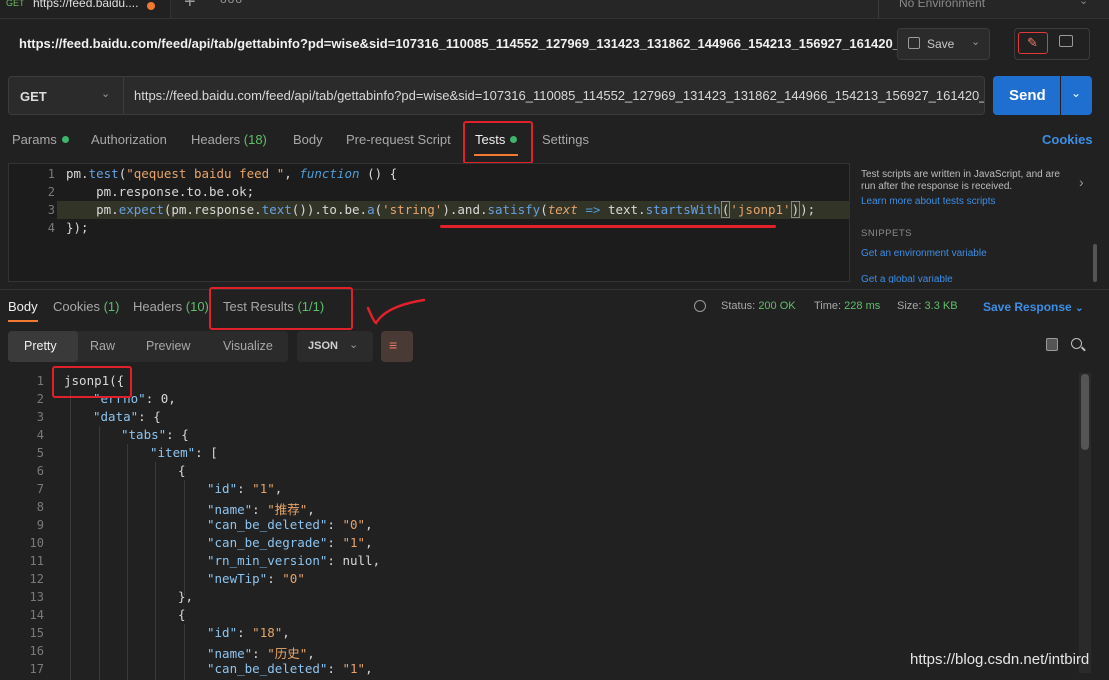 The image size is (1109, 680). Describe the element at coordinates (397, 346) in the screenshot. I see `wrap-lines-button: ≡` at that location.